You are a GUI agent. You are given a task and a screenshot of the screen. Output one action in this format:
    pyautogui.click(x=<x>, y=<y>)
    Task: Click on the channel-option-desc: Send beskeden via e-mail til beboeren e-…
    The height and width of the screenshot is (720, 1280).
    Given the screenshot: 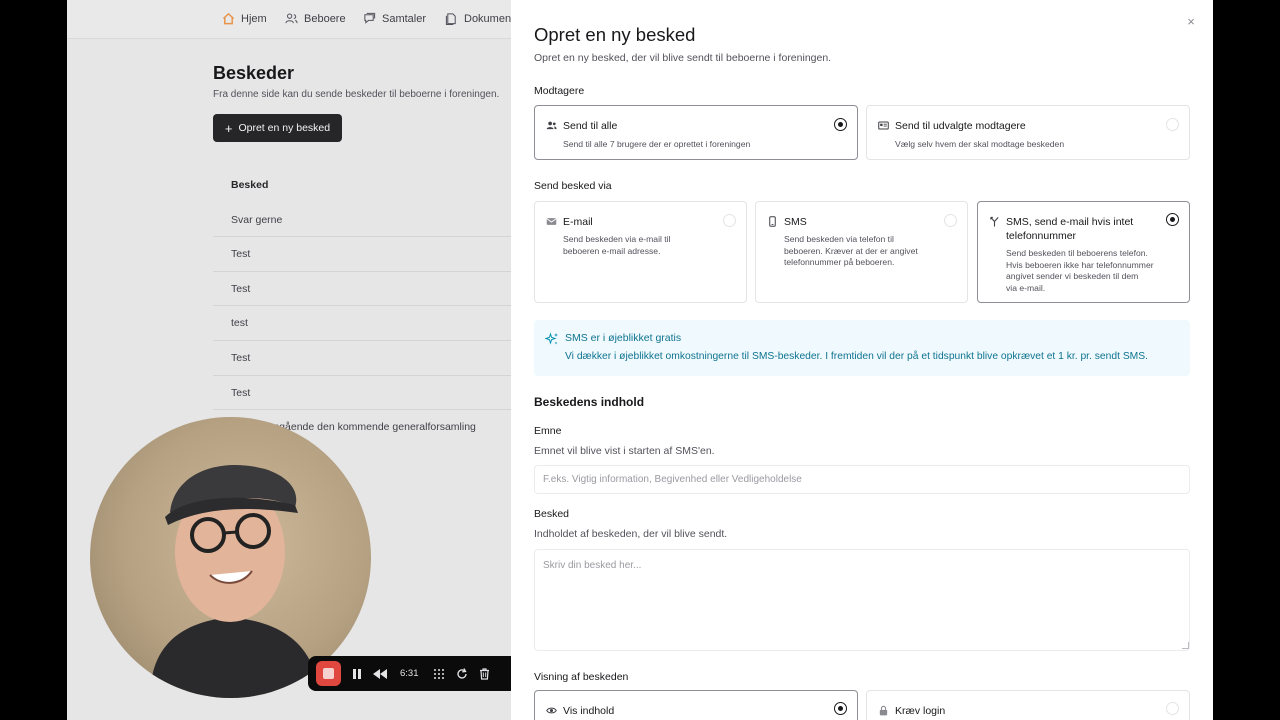 What is the action you would take?
    pyautogui.click(x=616, y=245)
    